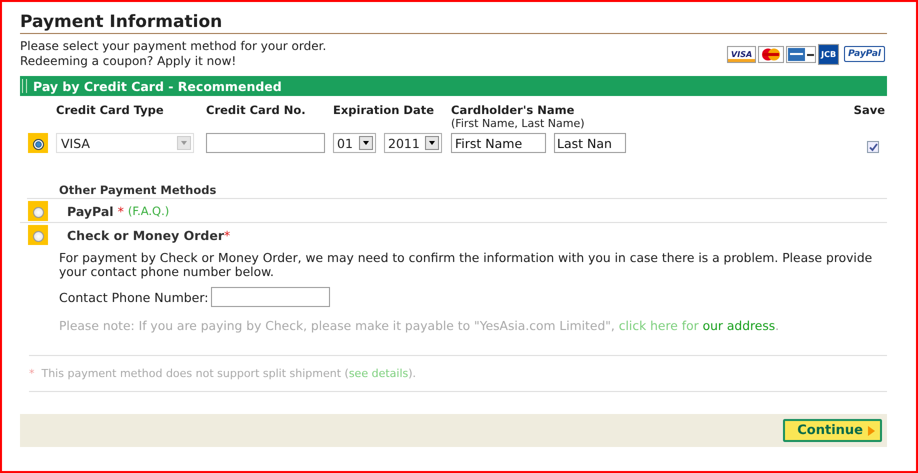 The width and height of the screenshot is (918, 473). I want to click on phone-label: Contact Phone Number:, so click(134, 297).